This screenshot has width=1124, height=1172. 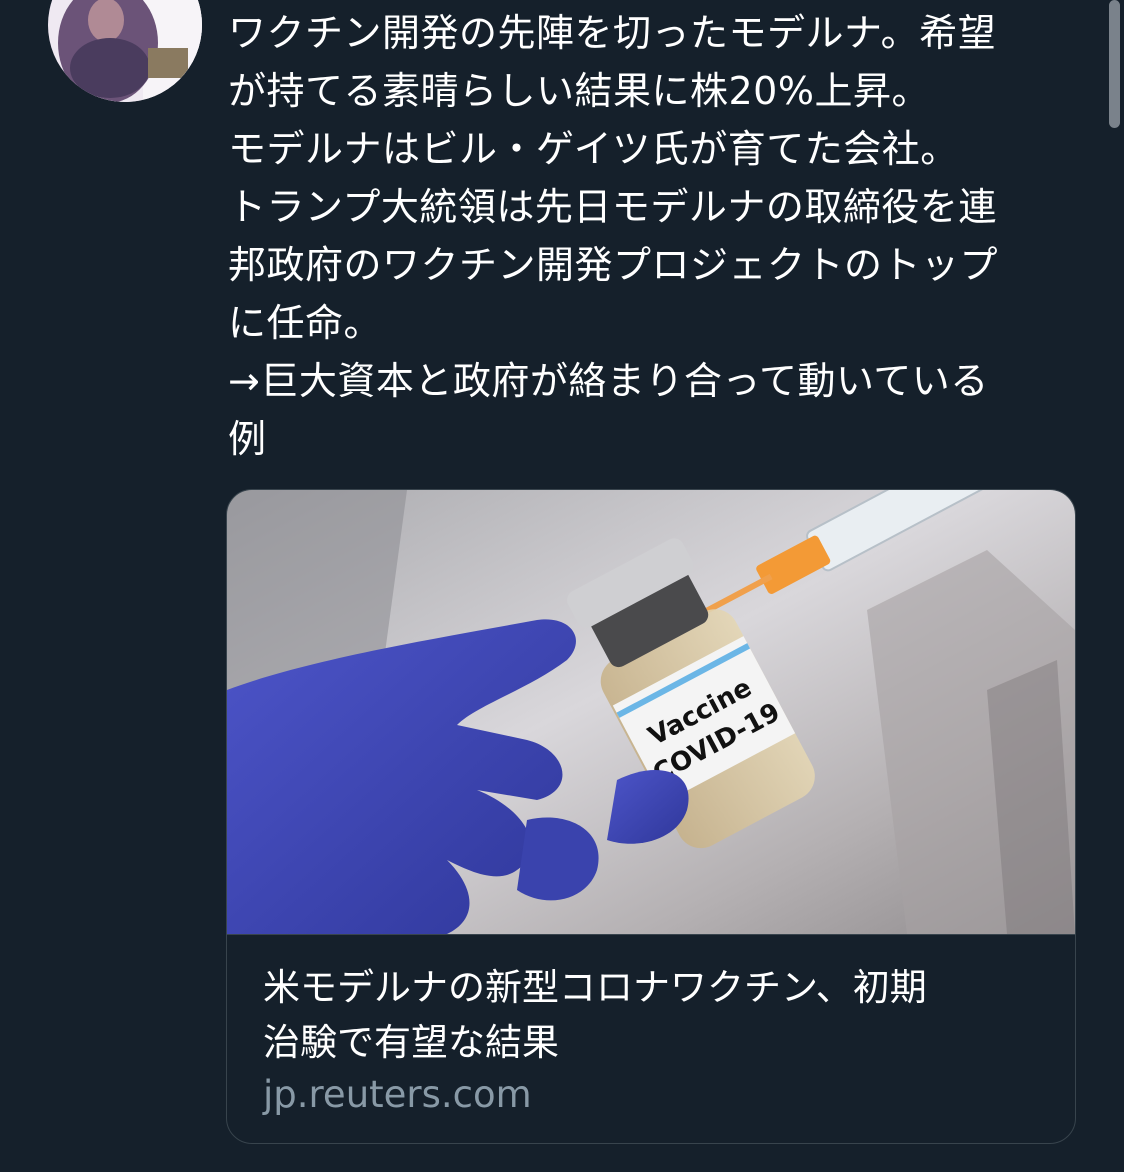 What do you see at coordinates (411, 1042) in the screenshot?
I see `card-title-line: 治験で有望な結果` at bounding box center [411, 1042].